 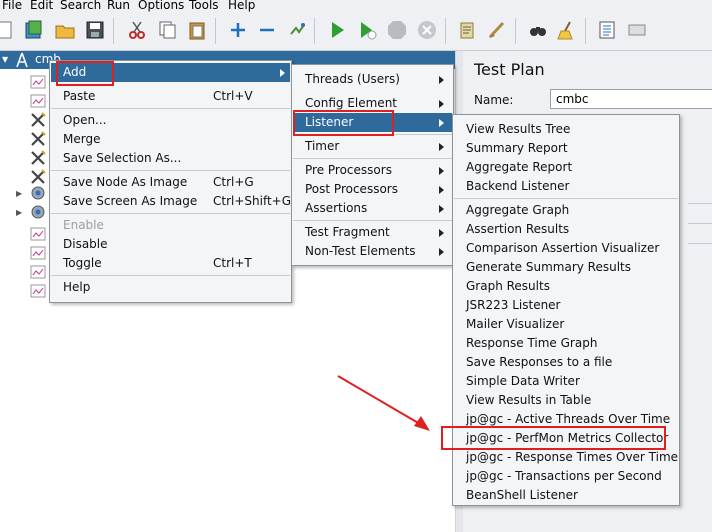 What do you see at coordinates (566, 267) in the screenshot?
I see `menu-item-generate-summary: Generate Summary Results` at bounding box center [566, 267].